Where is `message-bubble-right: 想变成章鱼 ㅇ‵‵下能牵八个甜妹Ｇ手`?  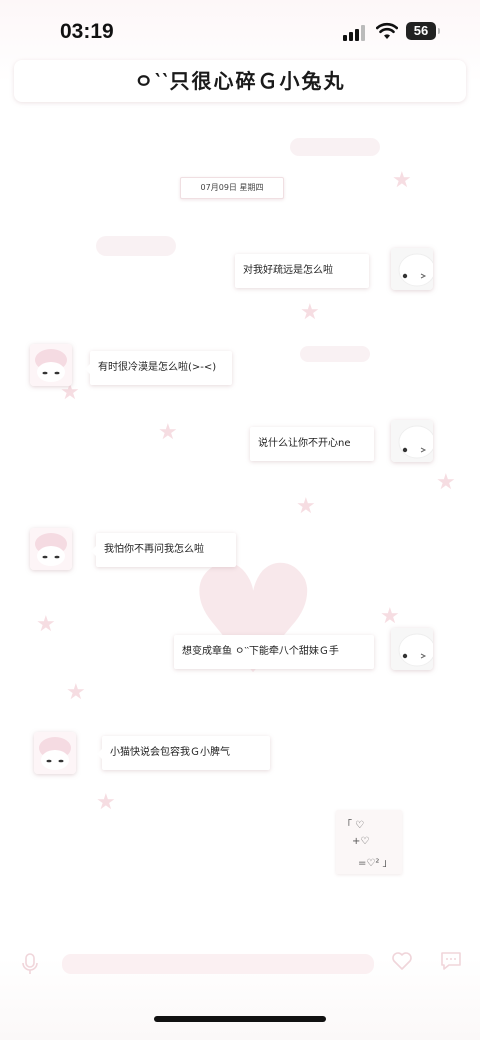
message-bubble-right: 想变成章鱼 ㅇ‵‵下能牵八个甜妹Ｇ手 is located at coordinates (274, 652).